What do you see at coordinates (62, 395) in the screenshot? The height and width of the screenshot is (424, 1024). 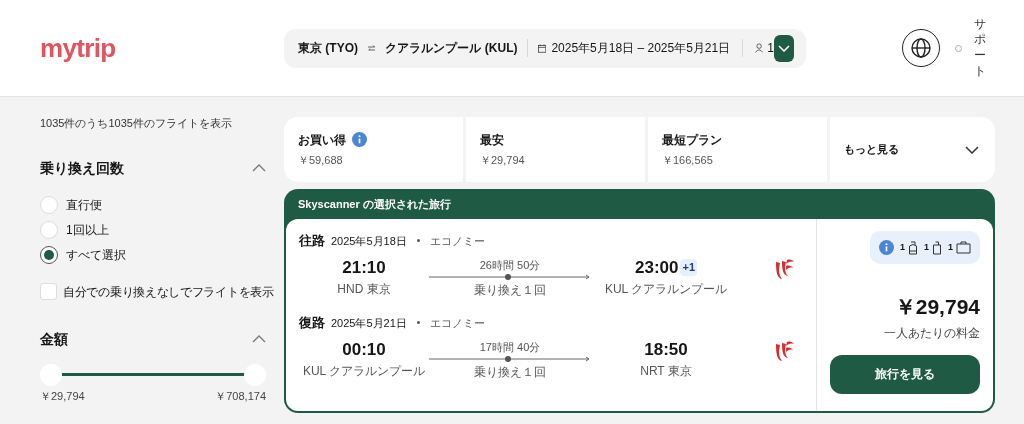 I see `price-min: ￥29,794` at bounding box center [62, 395].